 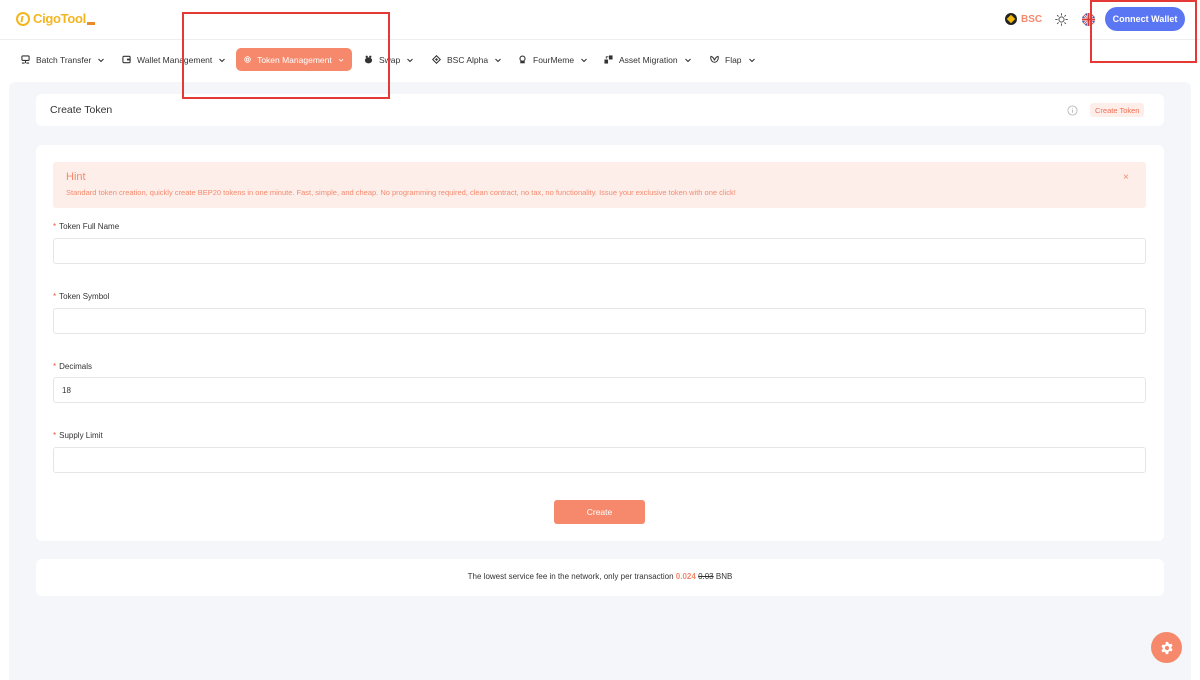 What do you see at coordinates (286, 55) in the screenshot?
I see `highlight-box-token-management` at bounding box center [286, 55].